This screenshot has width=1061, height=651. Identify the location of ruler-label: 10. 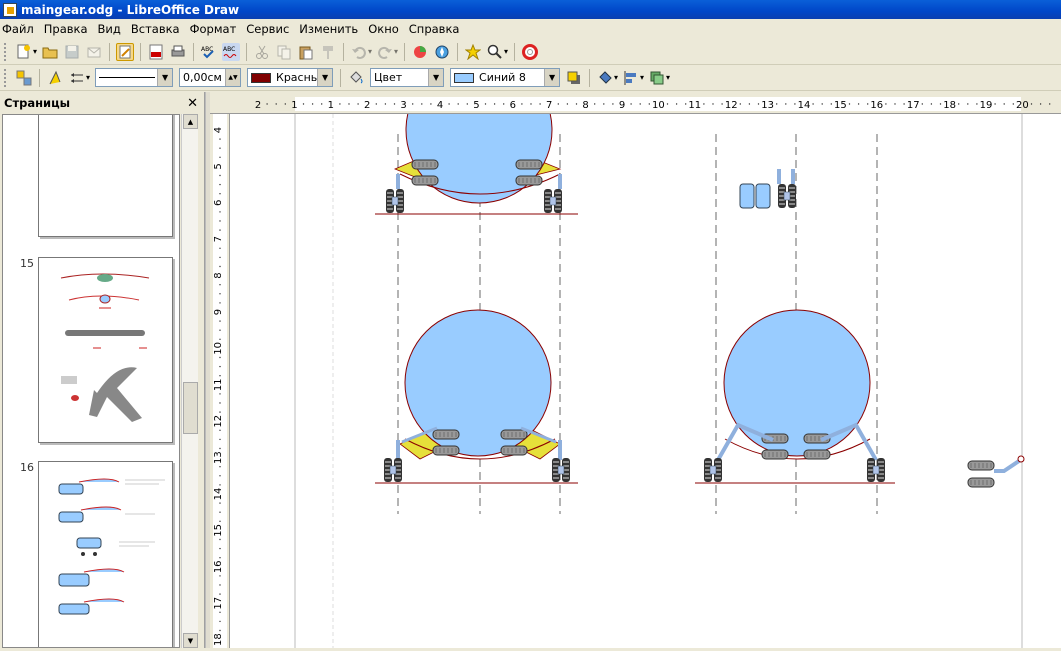
(218, 348).